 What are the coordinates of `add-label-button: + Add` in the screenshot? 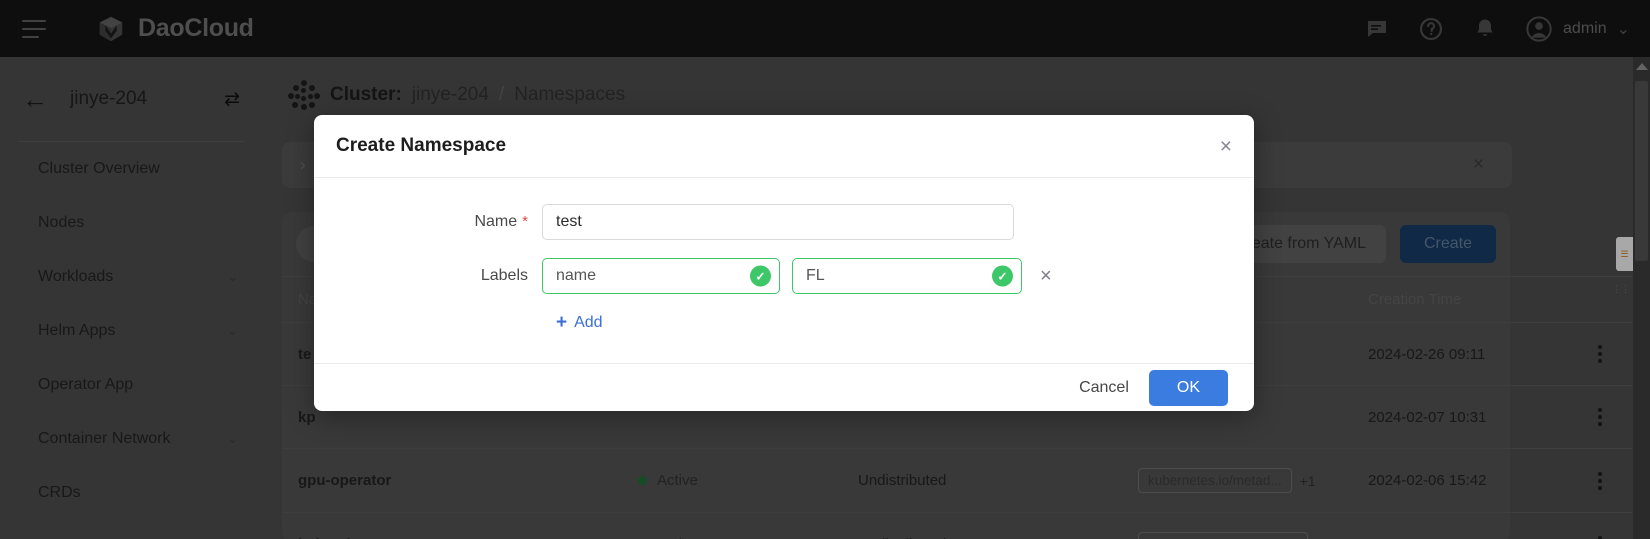 It's located at (579, 323).